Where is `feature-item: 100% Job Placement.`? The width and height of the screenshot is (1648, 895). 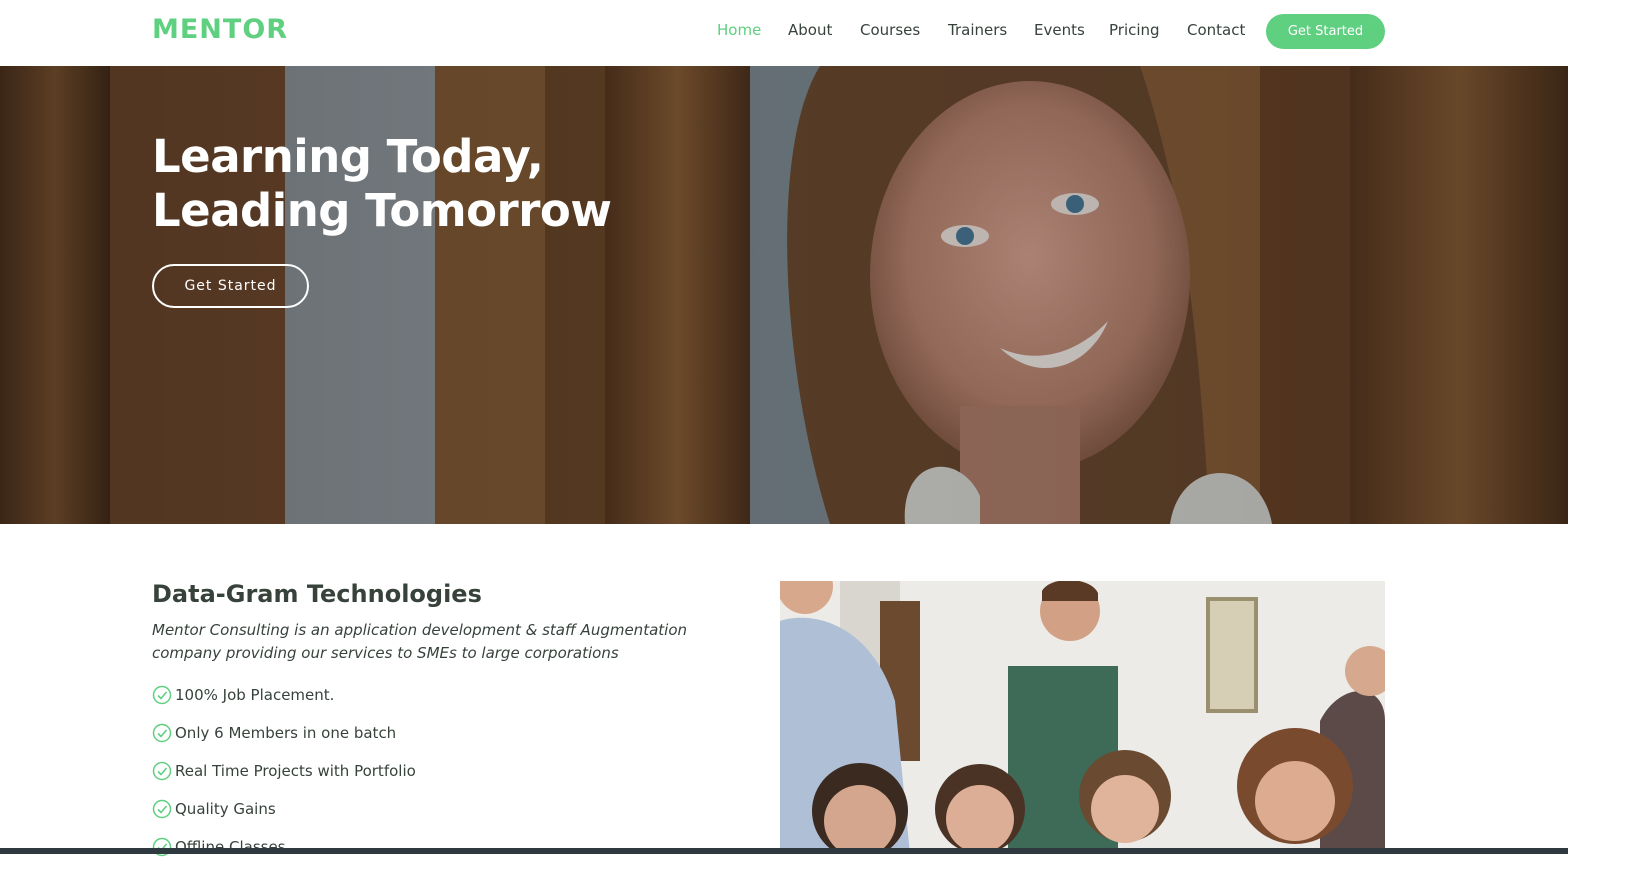 feature-item: 100% Job Placement. is located at coordinates (243, 695).